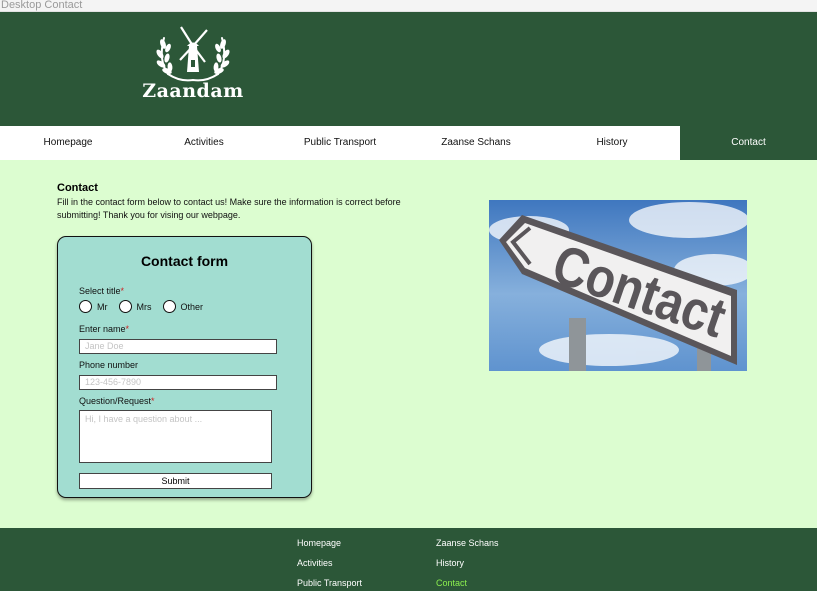 This screenshot has width=817, height=591. I want to click on name-input: Jane Doe, so click(178, 346).